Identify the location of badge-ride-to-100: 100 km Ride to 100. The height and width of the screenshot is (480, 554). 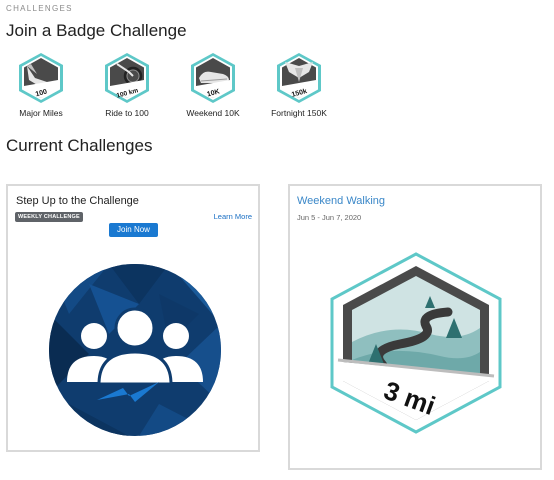
(127, 85).